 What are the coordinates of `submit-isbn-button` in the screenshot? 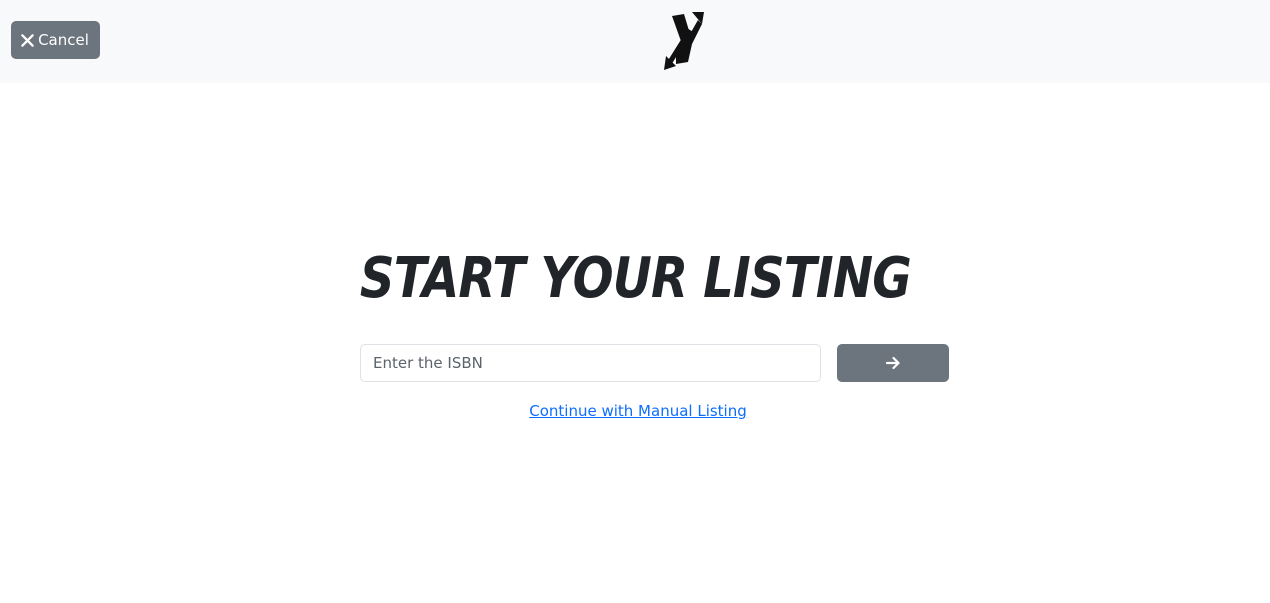 It's located at (893, 363).